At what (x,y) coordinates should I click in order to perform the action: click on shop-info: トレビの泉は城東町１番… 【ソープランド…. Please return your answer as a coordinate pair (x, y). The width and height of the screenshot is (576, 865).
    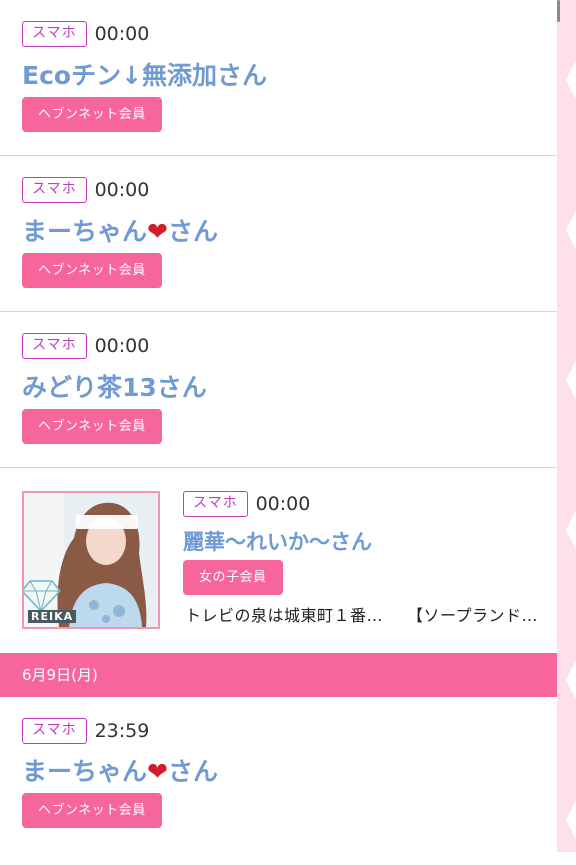
    Looking at the image, I should click on (370, 614).